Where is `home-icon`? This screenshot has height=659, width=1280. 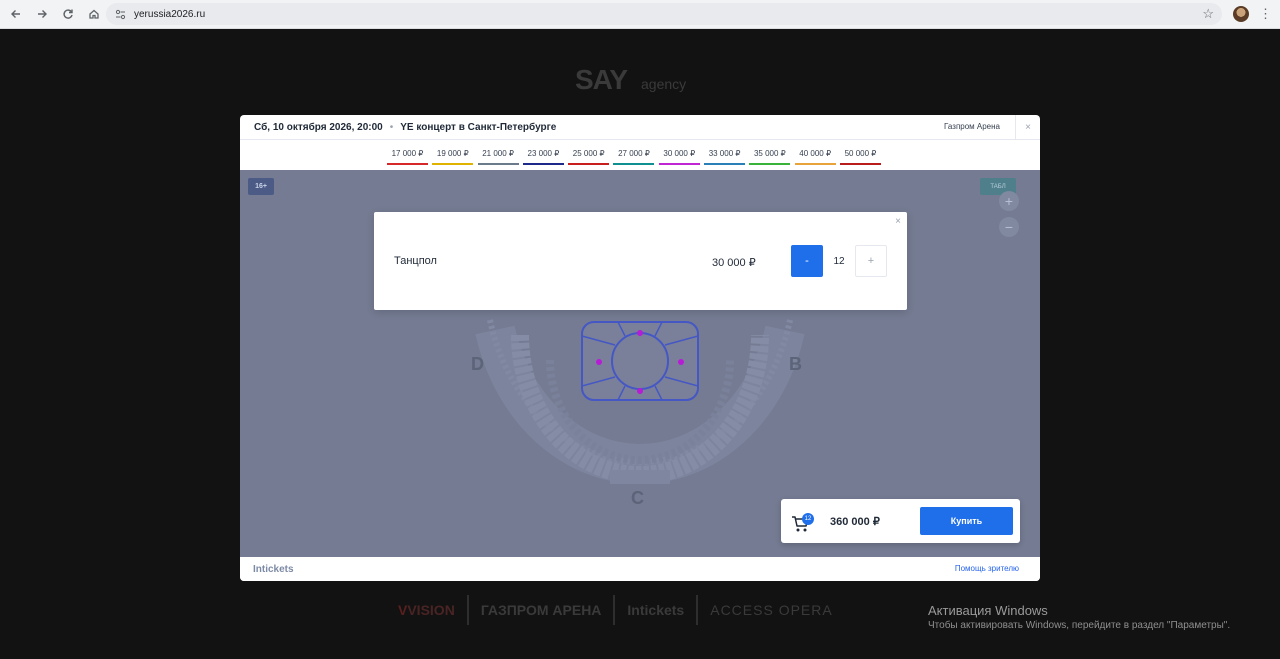 home-icon is located at coordinates (94, 14).